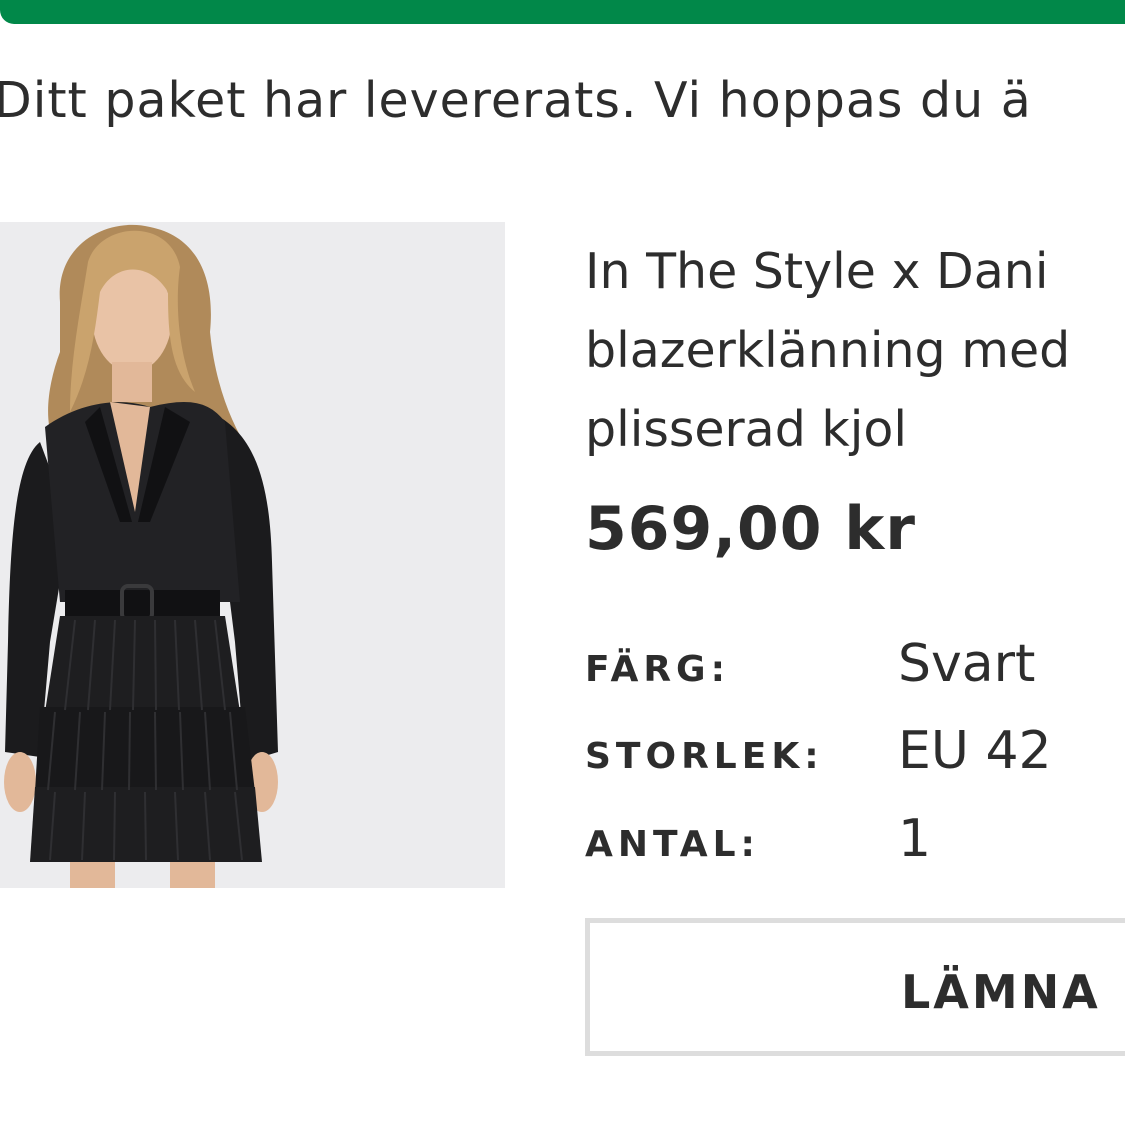 The height and width of the screenshot is (1125, 1125). What do you see at coordinates (746, 429) in the screenshot?
I see `product-title-line: plisserad kjol` at bounding box center [746, 429].